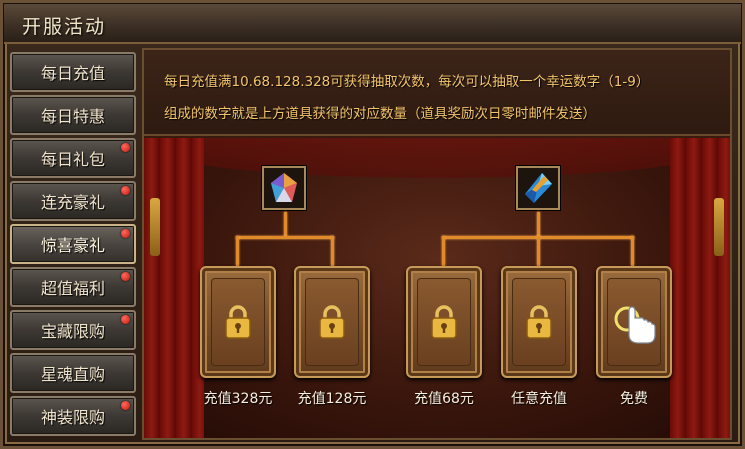 The width and height of the screenshot is (745, 449). Describe the element at coordinates (539, 399) in the screenshot. I see `card-label-any: 任意充值` at that location.